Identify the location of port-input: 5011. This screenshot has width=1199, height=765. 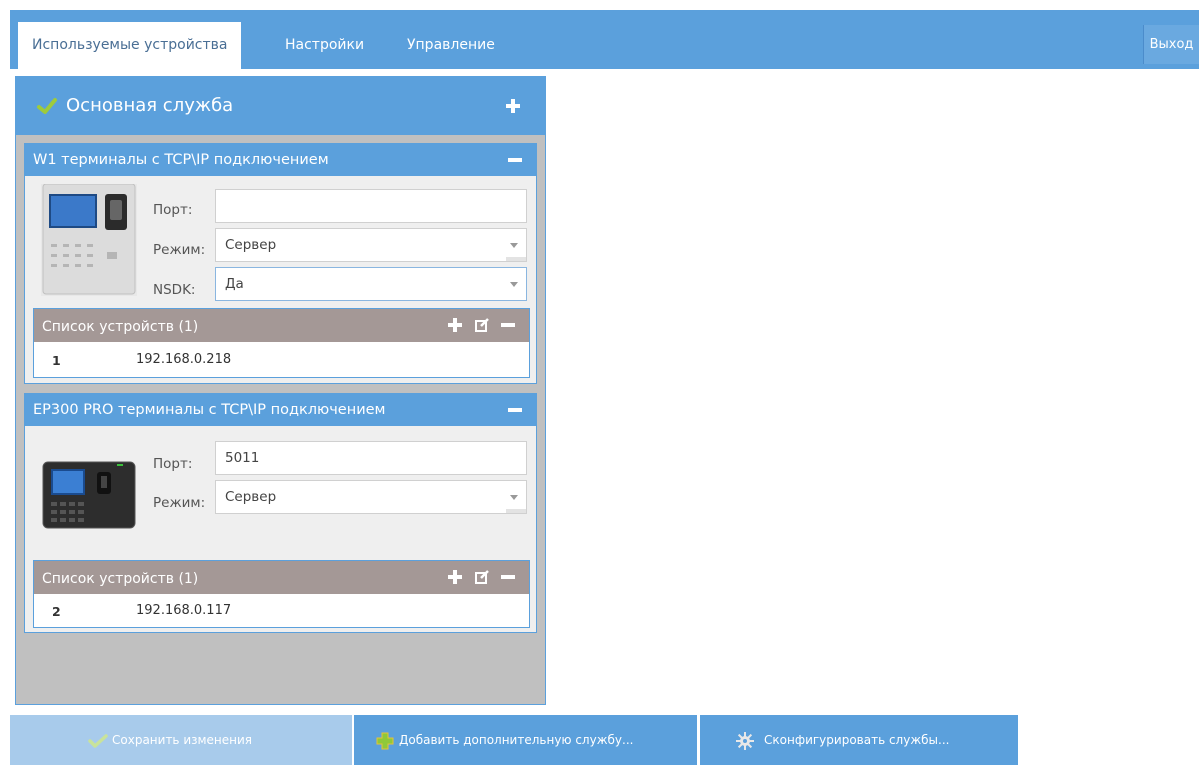
(371, 458).